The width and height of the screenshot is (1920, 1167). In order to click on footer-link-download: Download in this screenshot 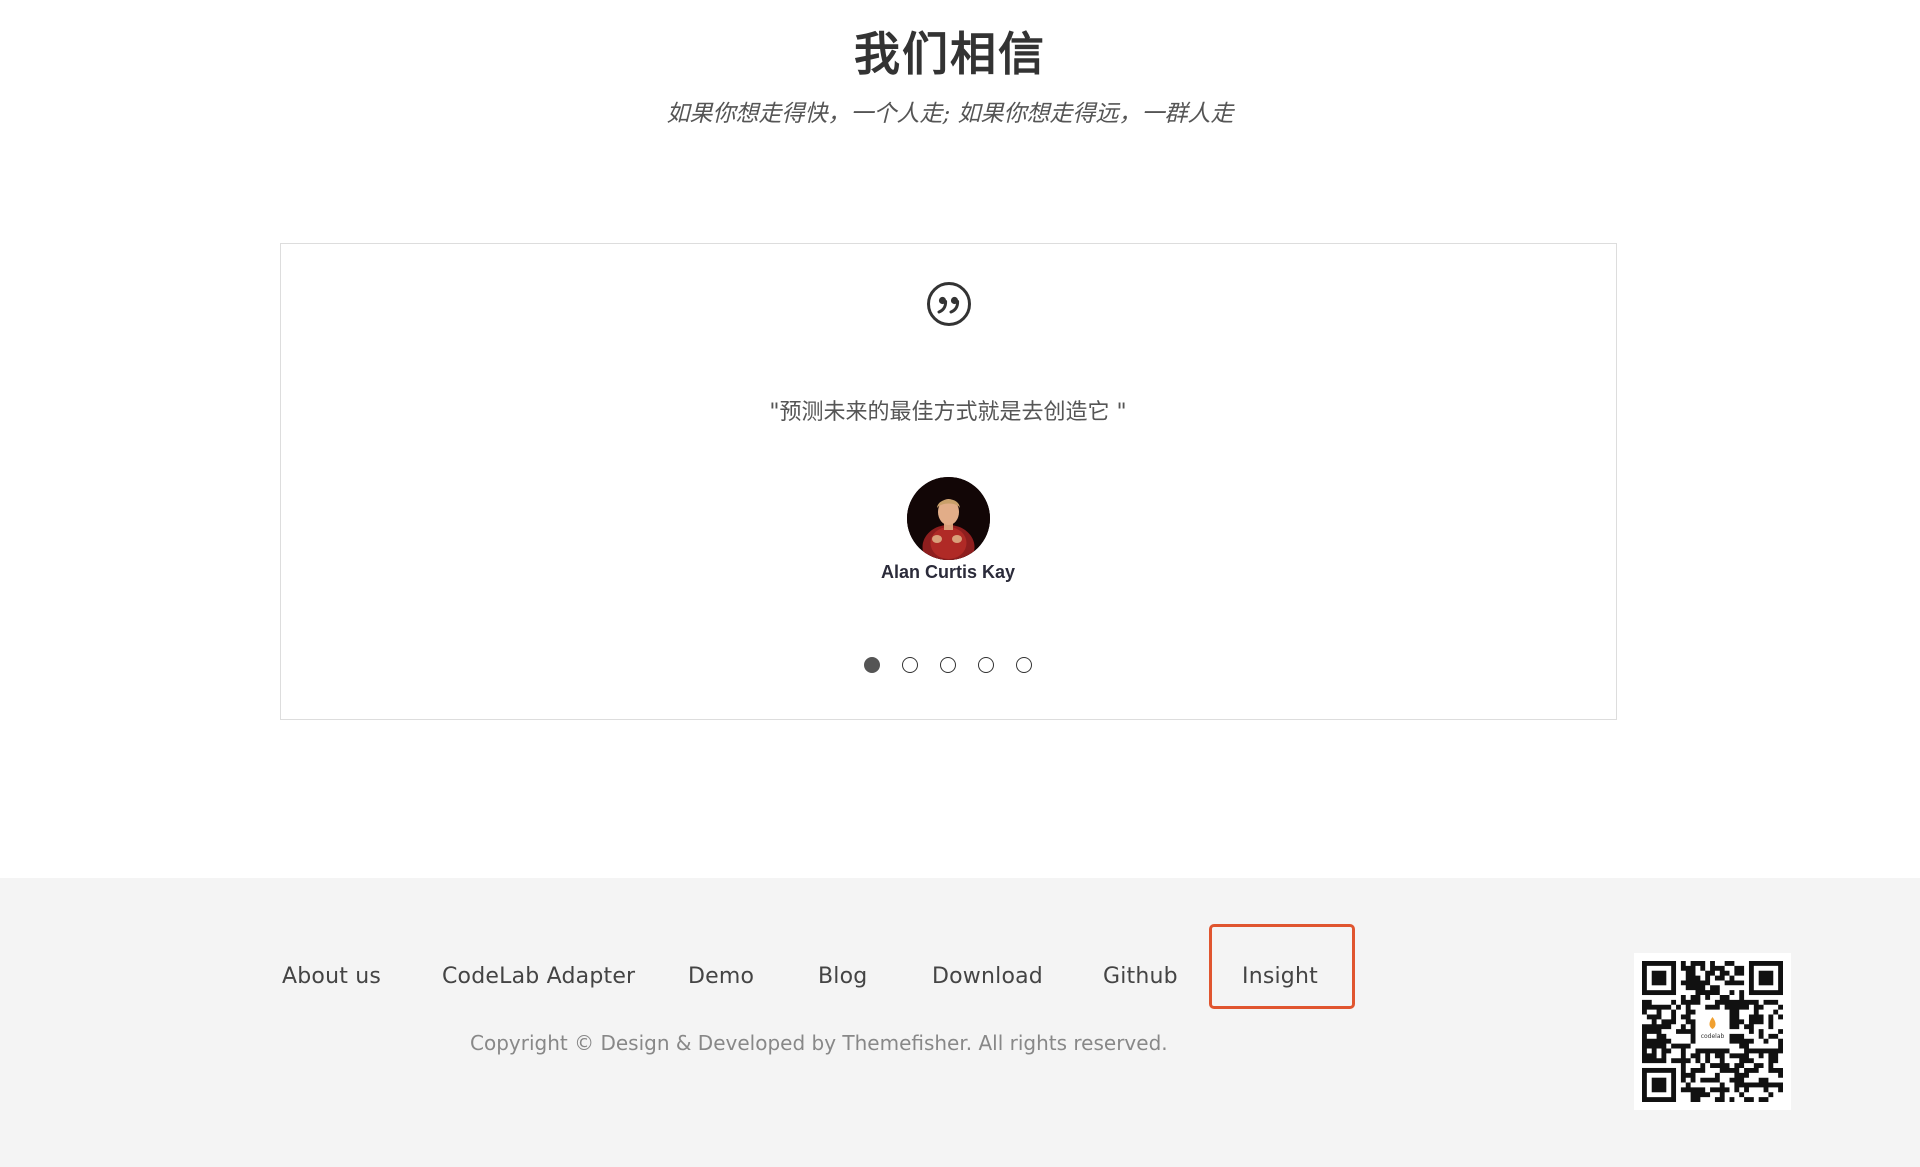, I will do `click(987, 976)`.